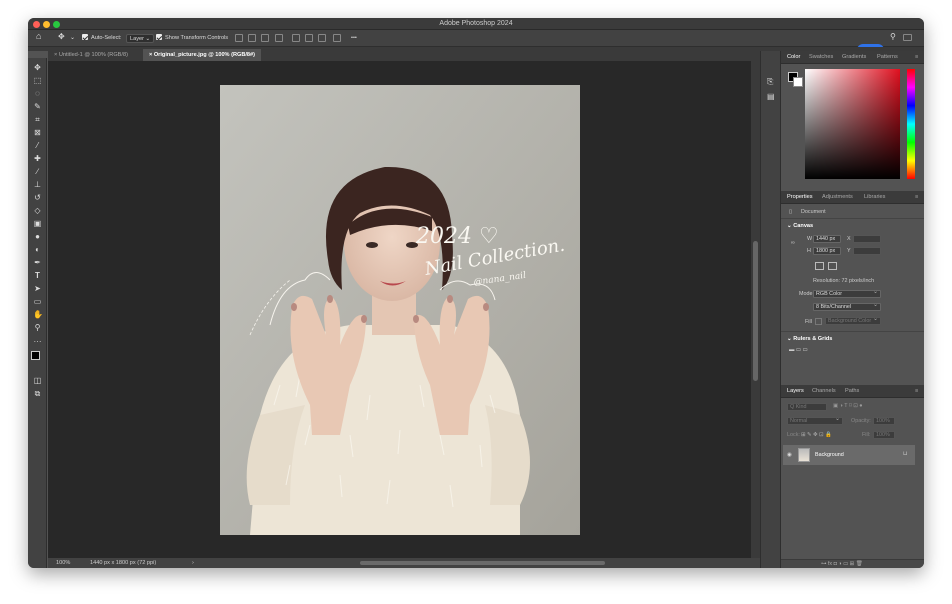  I want to click on align-center-icon, so click(252, 38).